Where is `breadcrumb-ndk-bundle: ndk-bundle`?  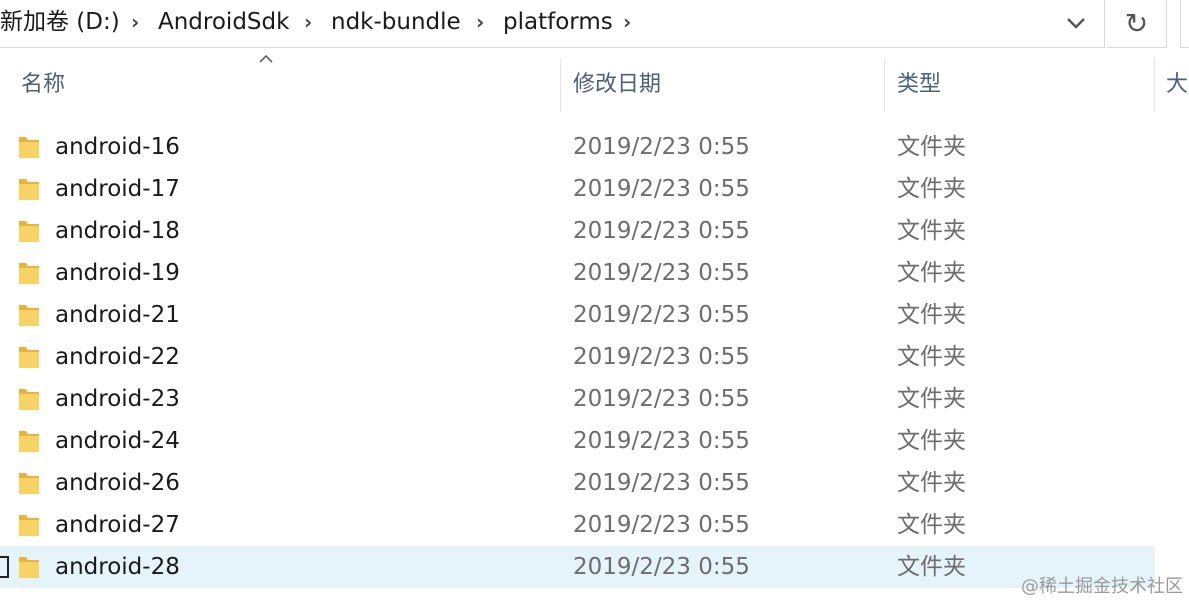 breadcrumb-ndk-bundle: ndk-bundle is located at coordinates (396, 22).